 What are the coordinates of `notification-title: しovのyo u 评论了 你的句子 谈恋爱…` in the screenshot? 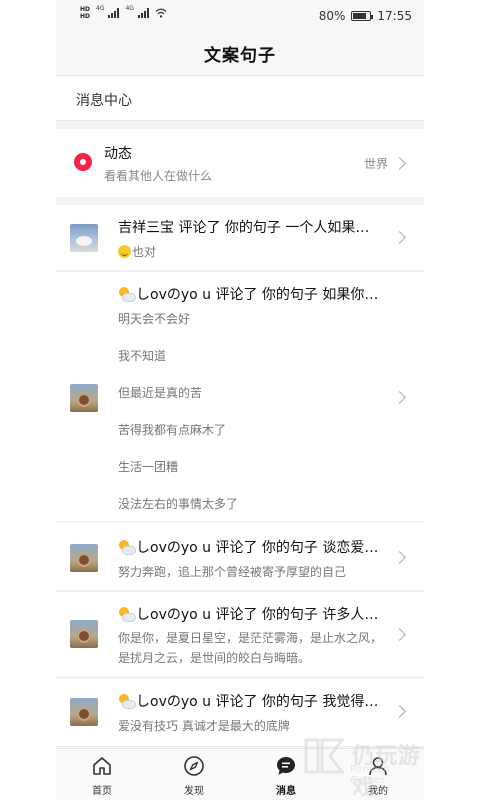 It's located at (251, 547).